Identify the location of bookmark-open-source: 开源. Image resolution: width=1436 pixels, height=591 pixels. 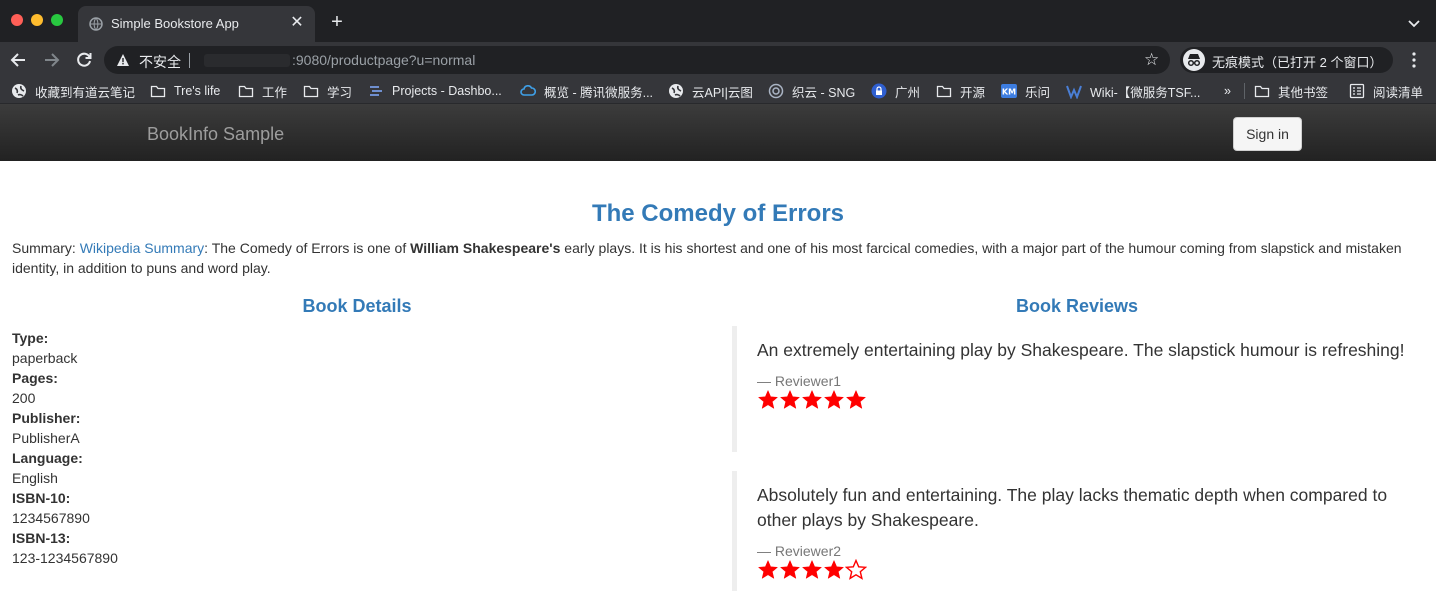
(960, 91).